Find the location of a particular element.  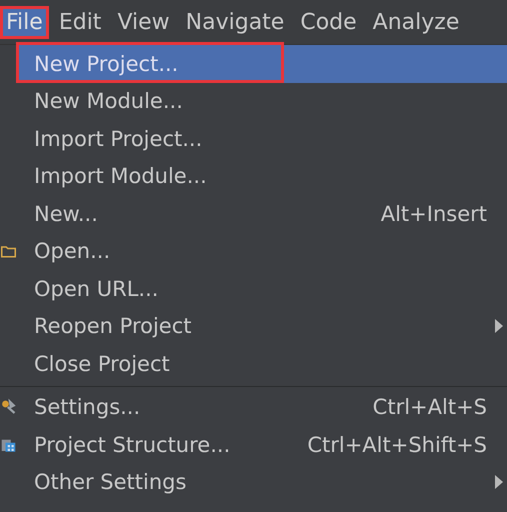

menu-item-label: Close Project is located at coordinates (102, 364).